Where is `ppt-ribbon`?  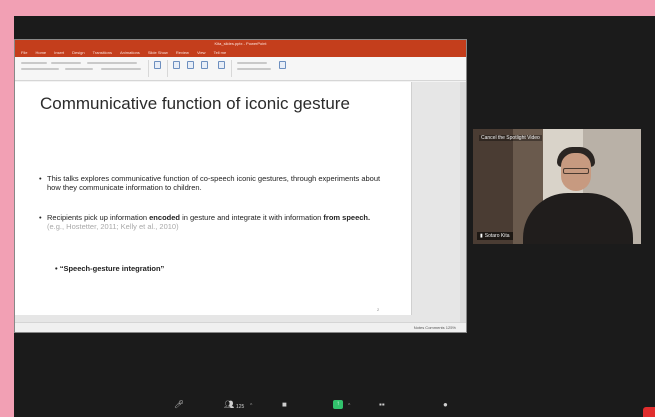
ppt-ribbon is located at coordinates (240, 69).